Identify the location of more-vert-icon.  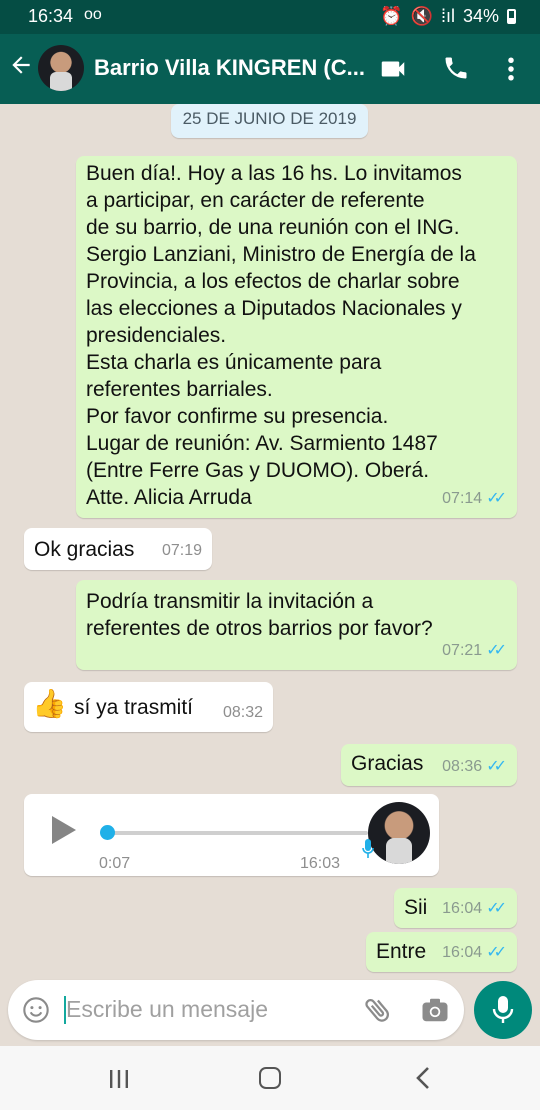
(511, 71).